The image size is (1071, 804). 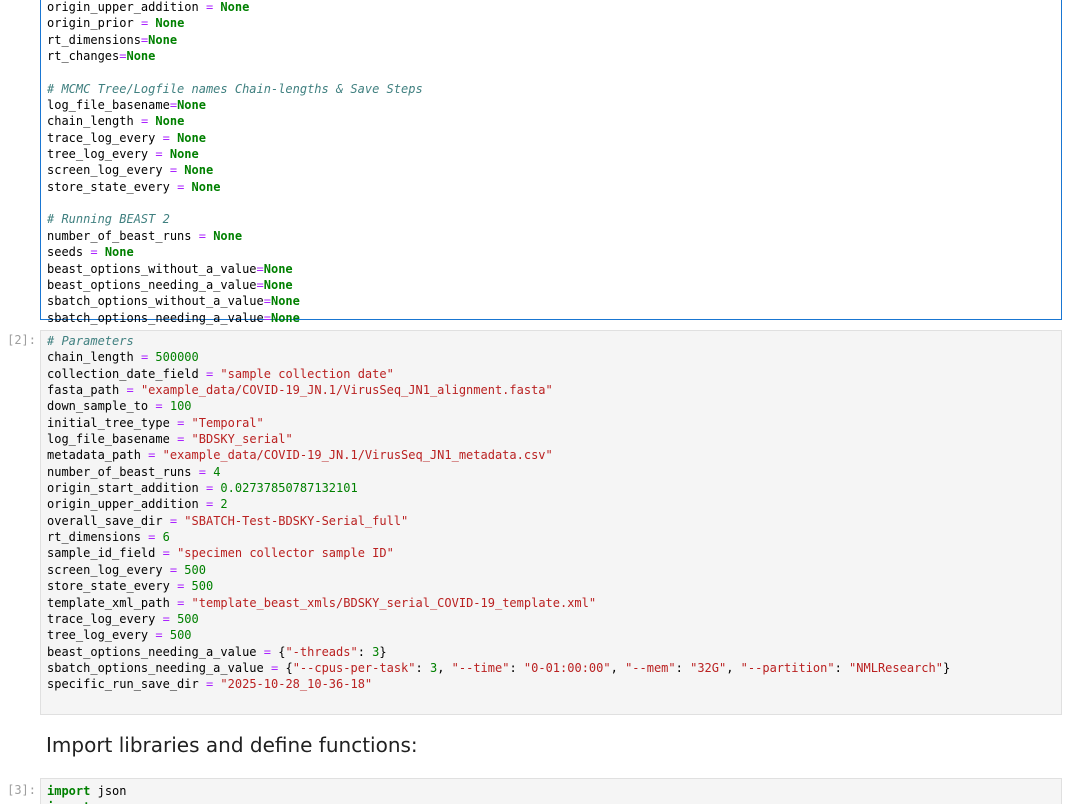 I want to click on code-cell-imports: import jsonimport, so click(x=551, y=791).